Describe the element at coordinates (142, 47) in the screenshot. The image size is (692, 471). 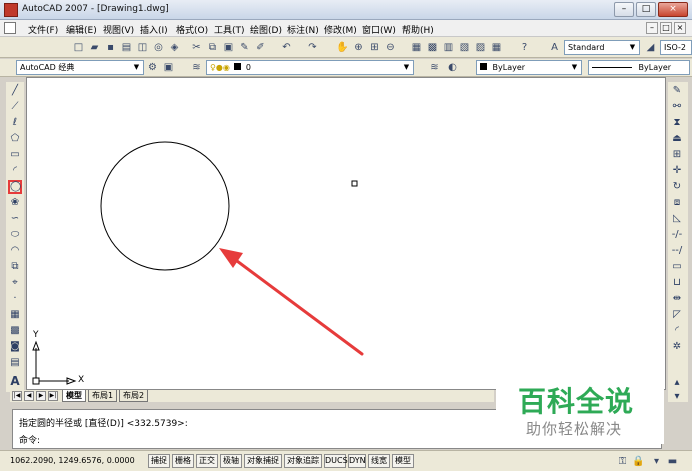
I see `print-preview-icon: ◫` at that location.